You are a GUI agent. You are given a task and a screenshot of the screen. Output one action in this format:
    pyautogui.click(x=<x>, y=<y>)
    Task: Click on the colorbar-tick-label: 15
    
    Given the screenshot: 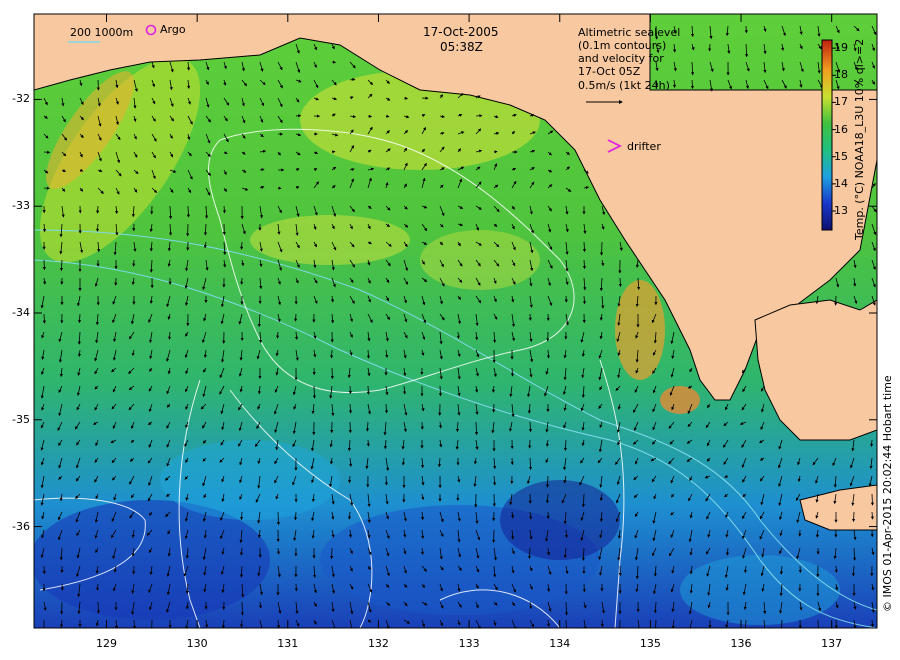 What is the action you would take?
    pyautogui.click(x=841, y=156)
    